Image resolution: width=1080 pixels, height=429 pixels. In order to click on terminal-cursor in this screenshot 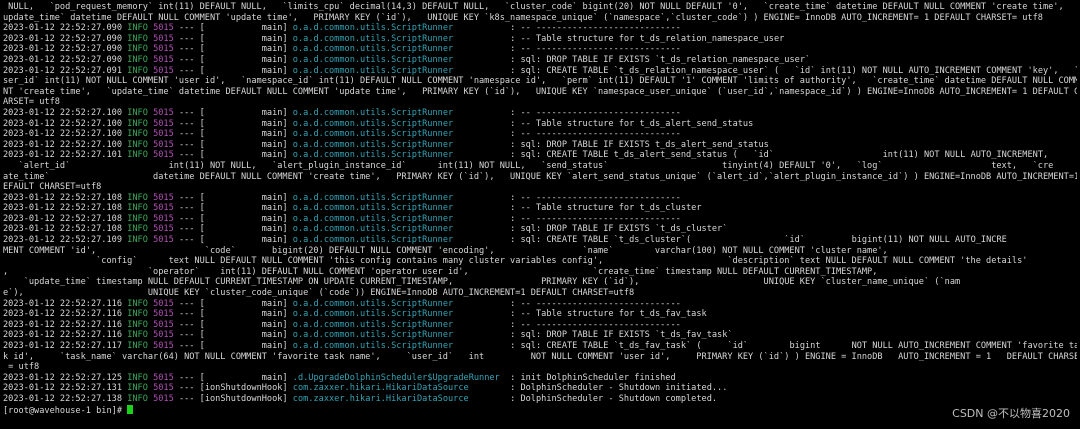, I will do `click(130, 409)`.